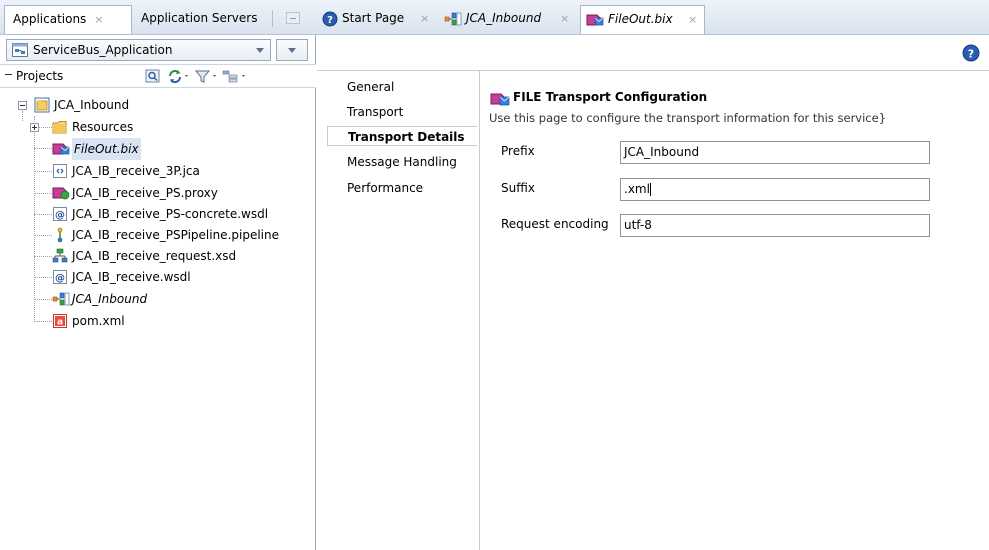 The width and height of the screenshot is (989, 550). I want to click on maven-pom-icon: a, so click(60, 321).